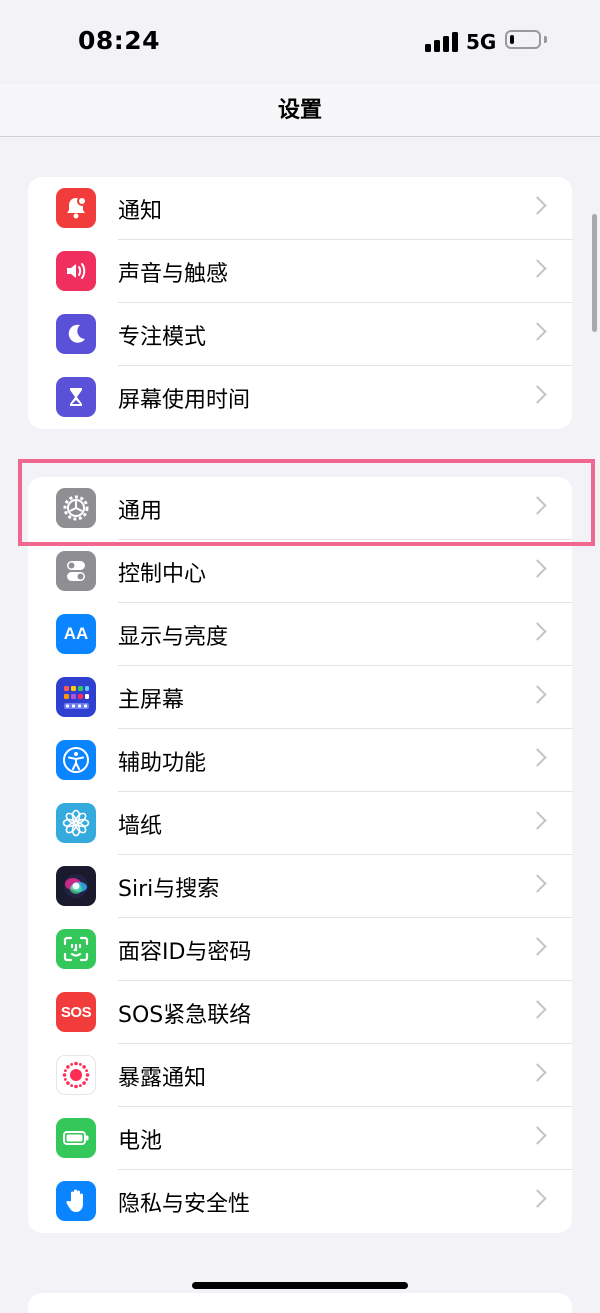  Describe the element at coordinates (76, 949) in the screenshot. I see `faceid-icon` at that location.